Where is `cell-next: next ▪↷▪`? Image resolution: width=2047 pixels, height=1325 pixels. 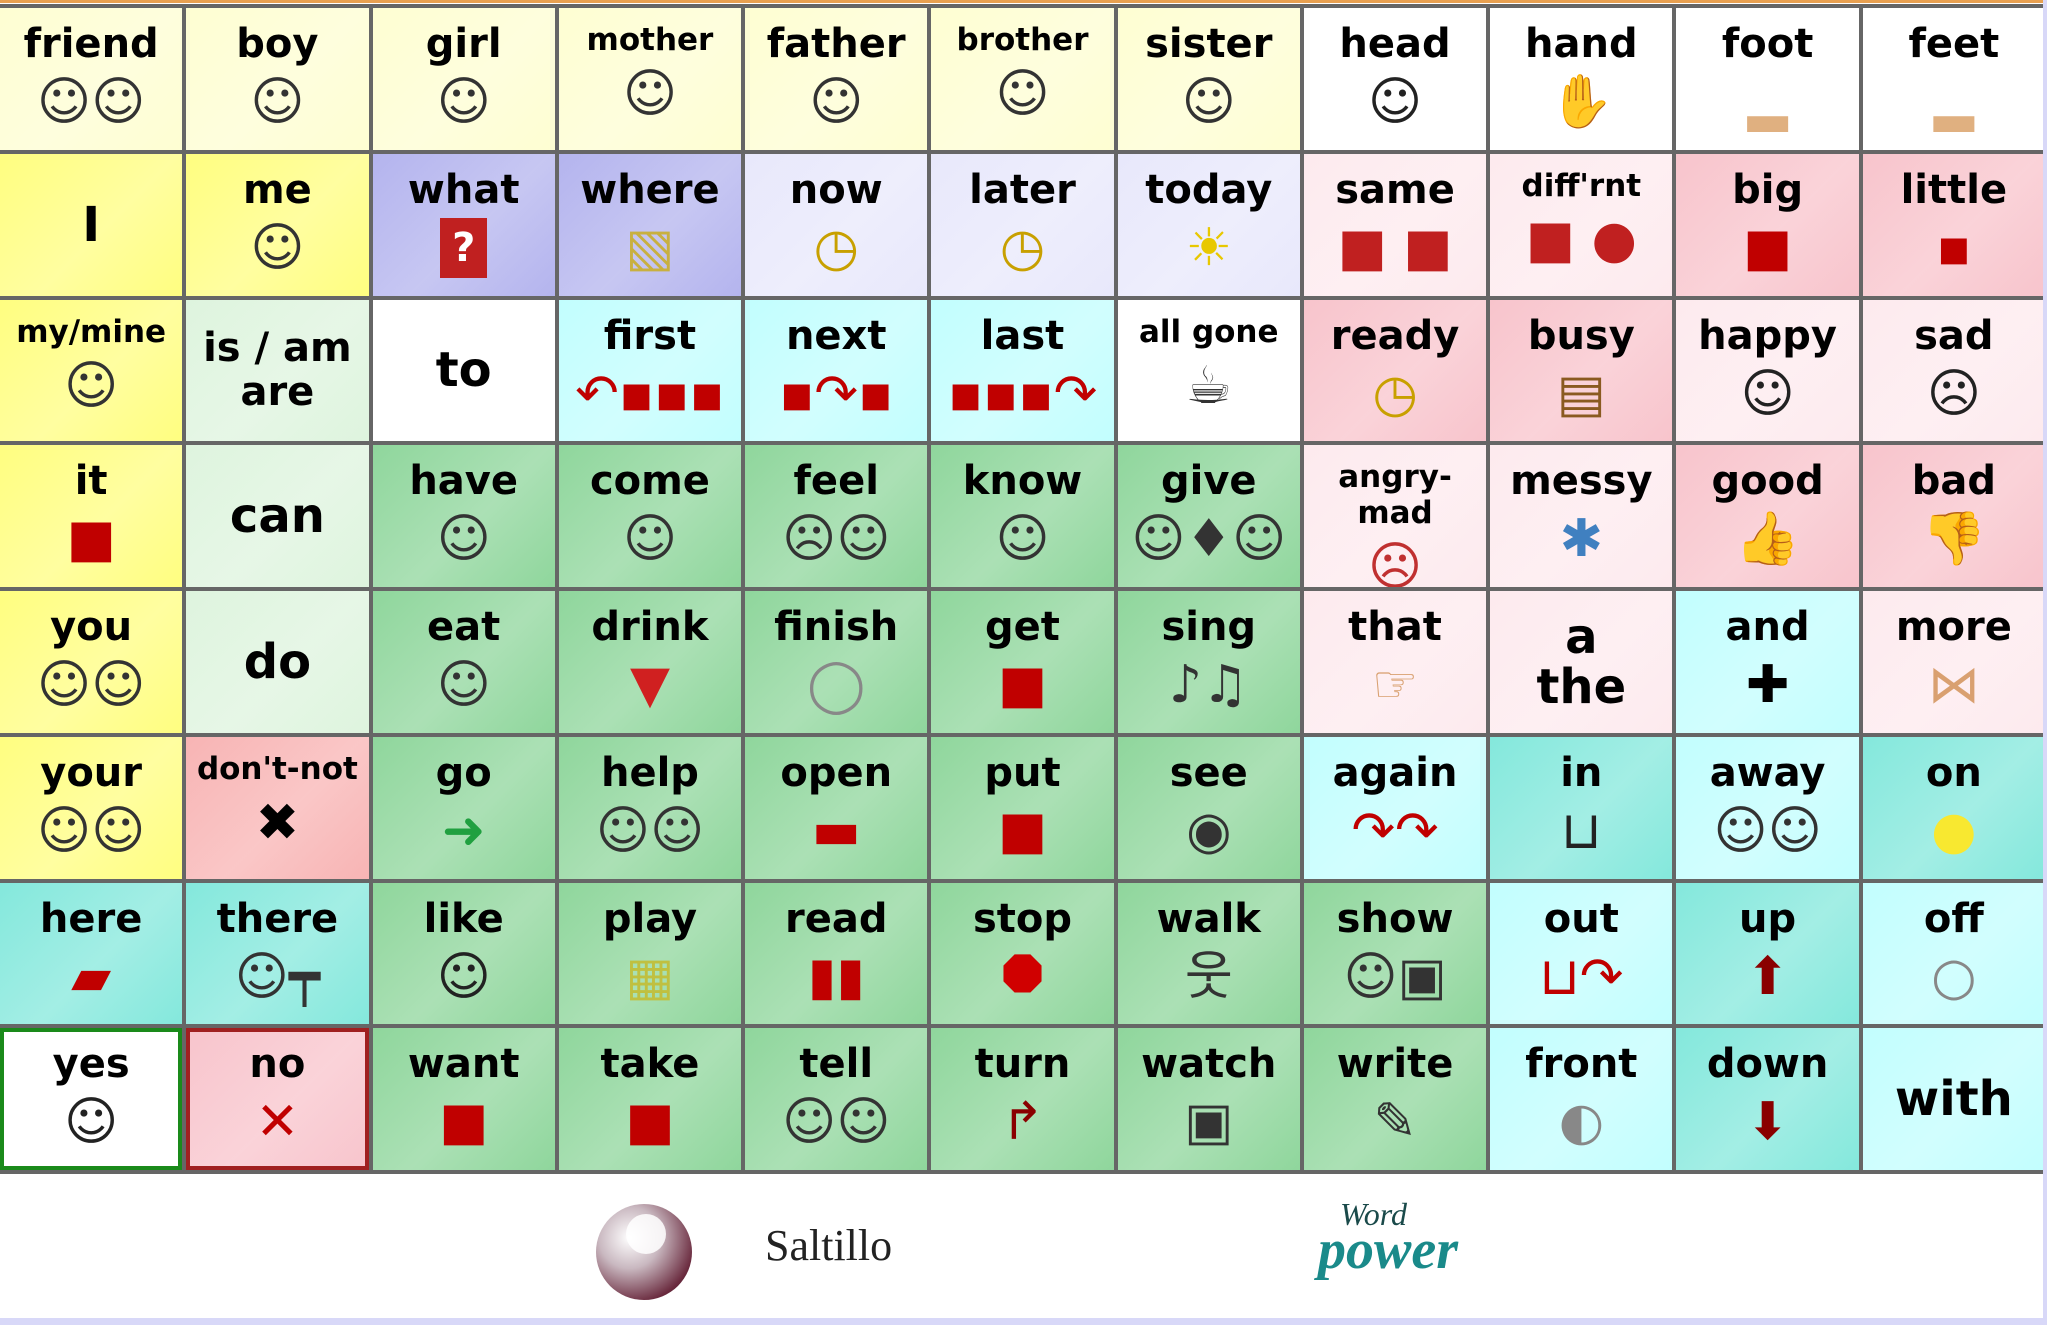 cell-next: next ▪↷▪ is located at coordinates (836, 370).